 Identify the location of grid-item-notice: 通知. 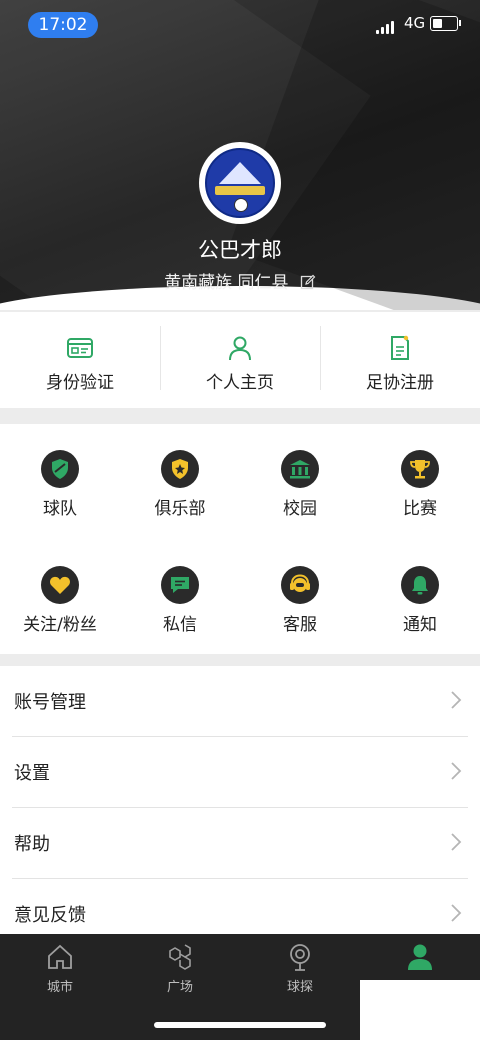
(420, 600).